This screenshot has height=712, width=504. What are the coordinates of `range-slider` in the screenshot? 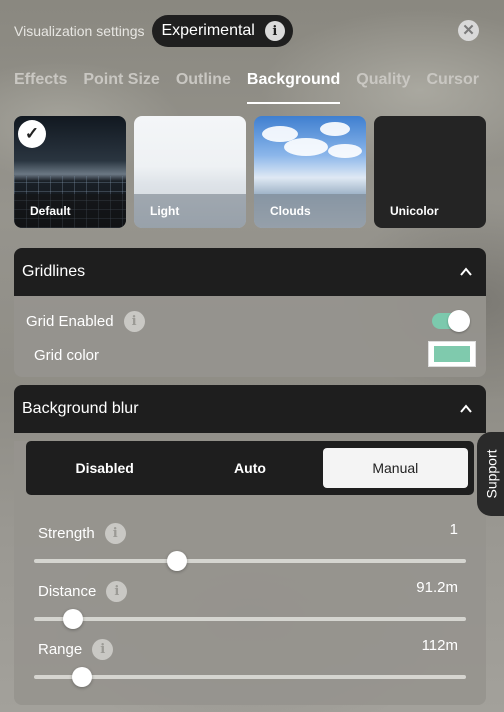 It's located at (250, 677).